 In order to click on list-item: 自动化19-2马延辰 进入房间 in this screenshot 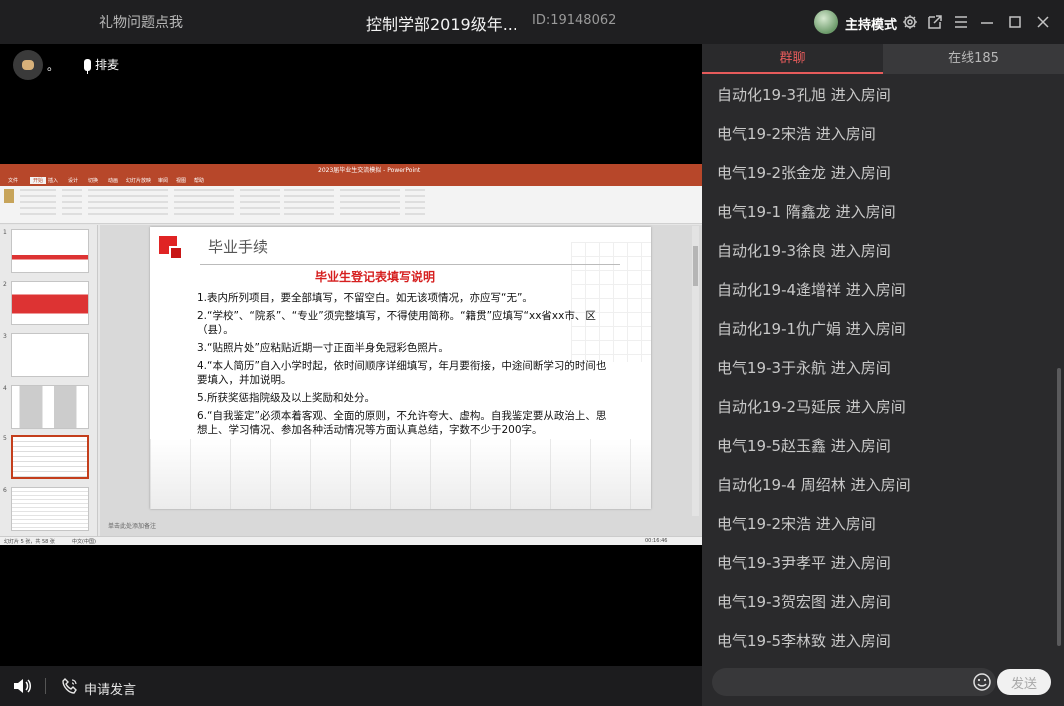, I will do `click(811, 407)`.